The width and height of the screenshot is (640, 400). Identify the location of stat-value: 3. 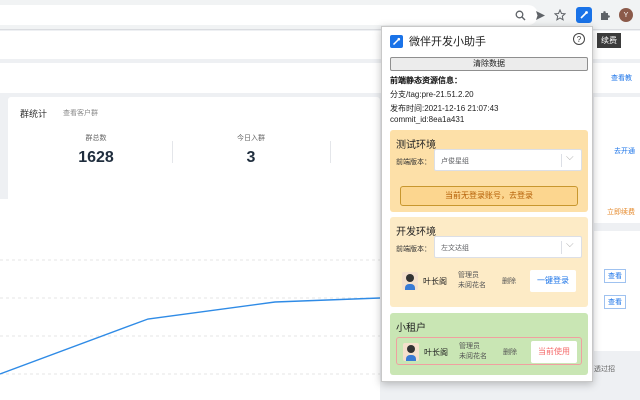
(251, 157).